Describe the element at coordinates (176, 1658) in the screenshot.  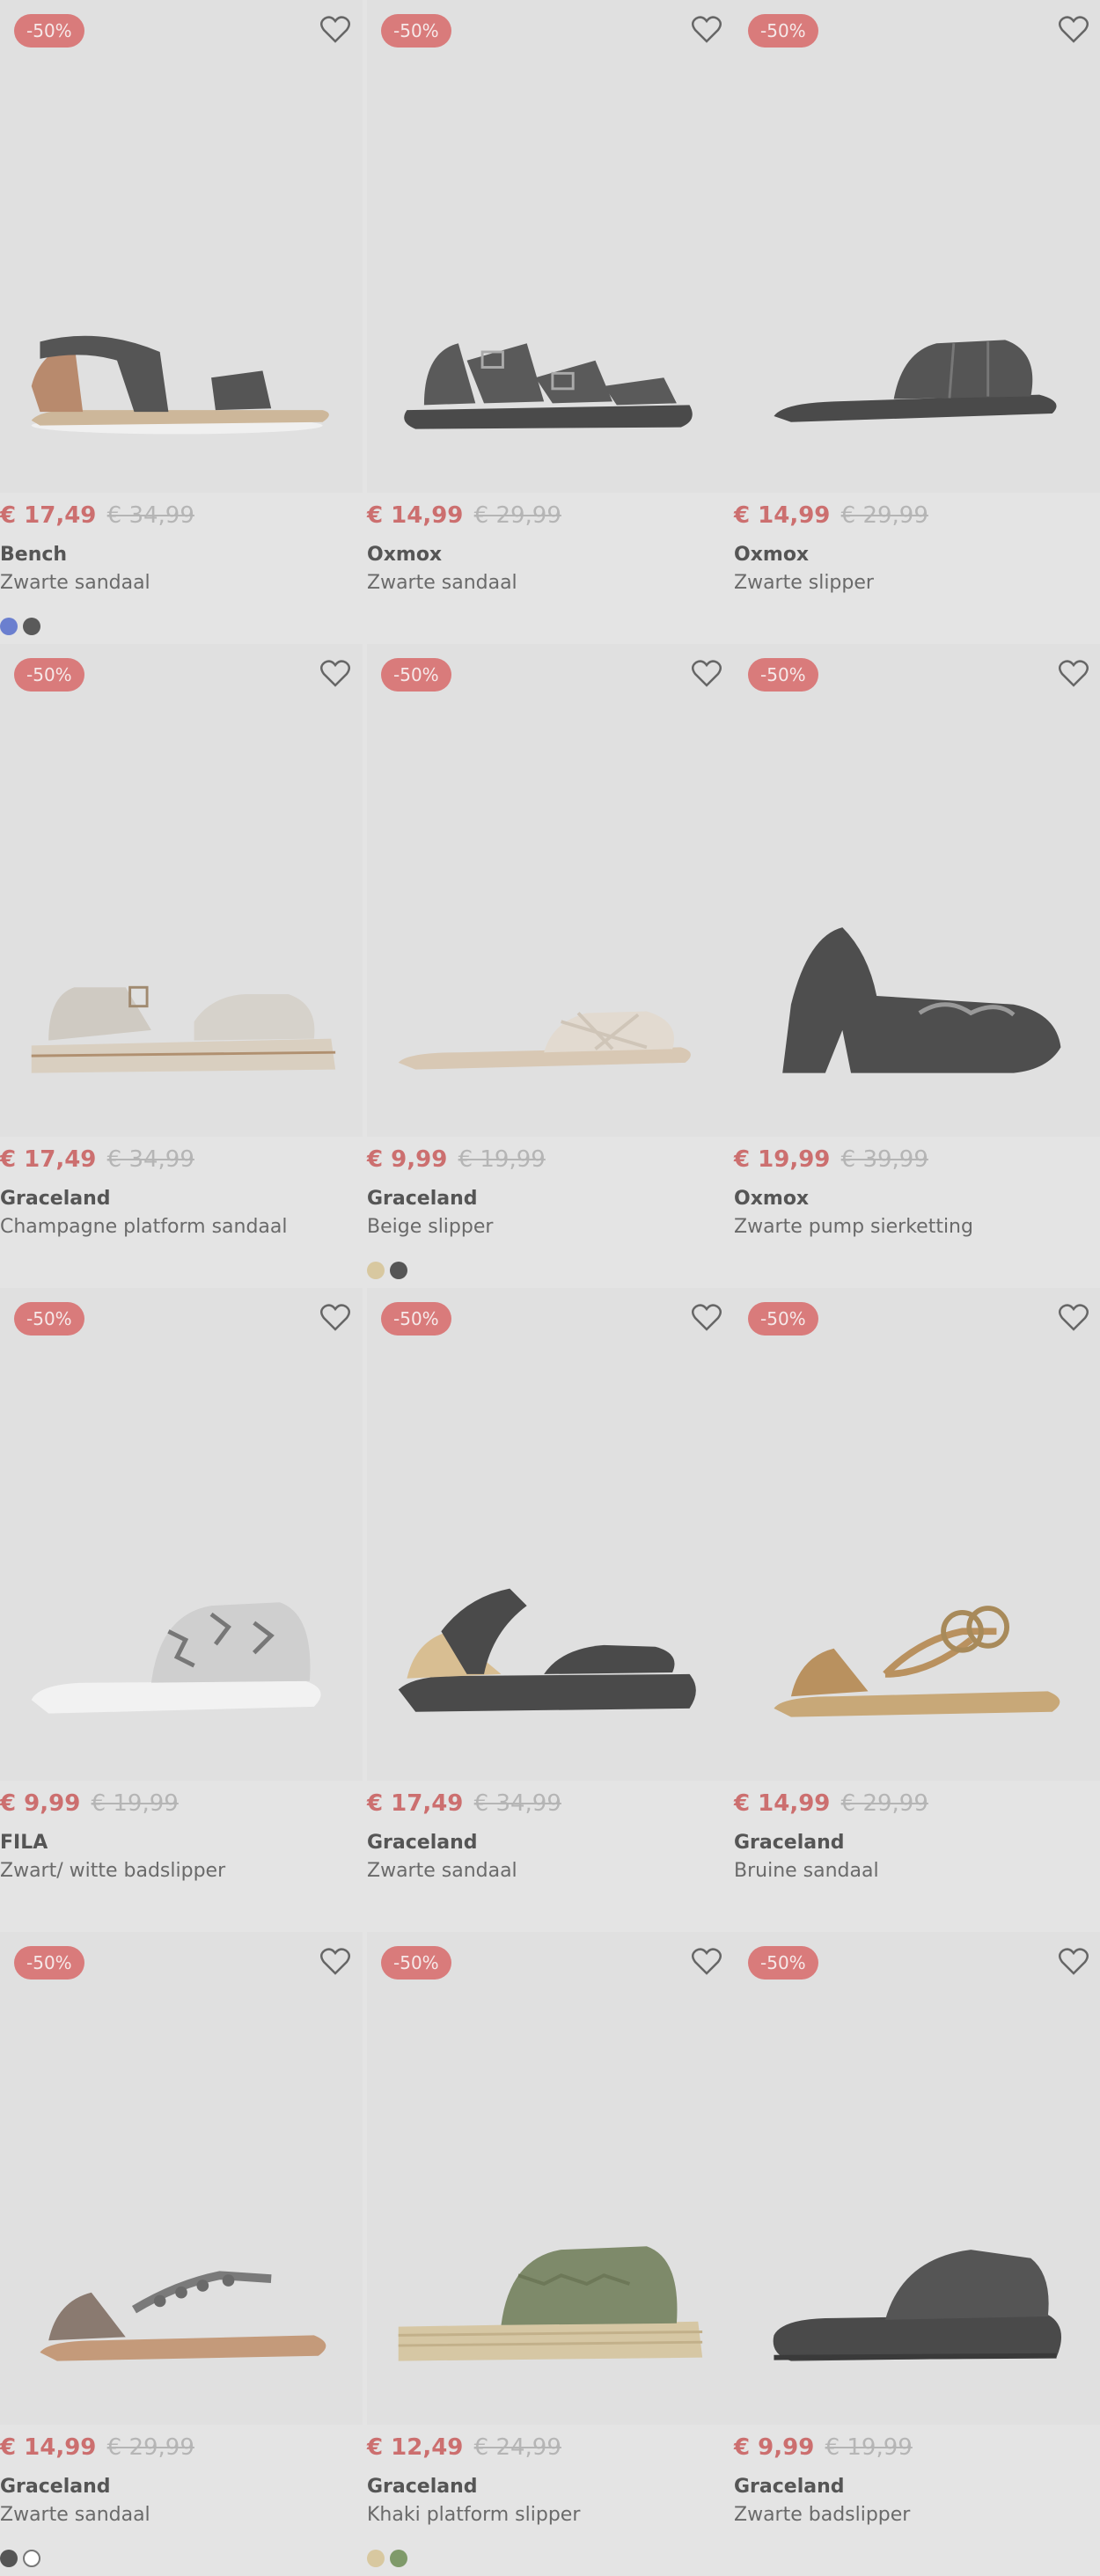
I see `badslipper-snake-icon` at that location.